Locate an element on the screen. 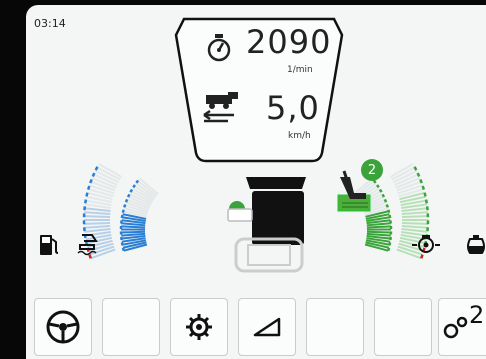 This screenshot has width=486, height=359. notification-badge: 2 is located at coordinates (372, 170).